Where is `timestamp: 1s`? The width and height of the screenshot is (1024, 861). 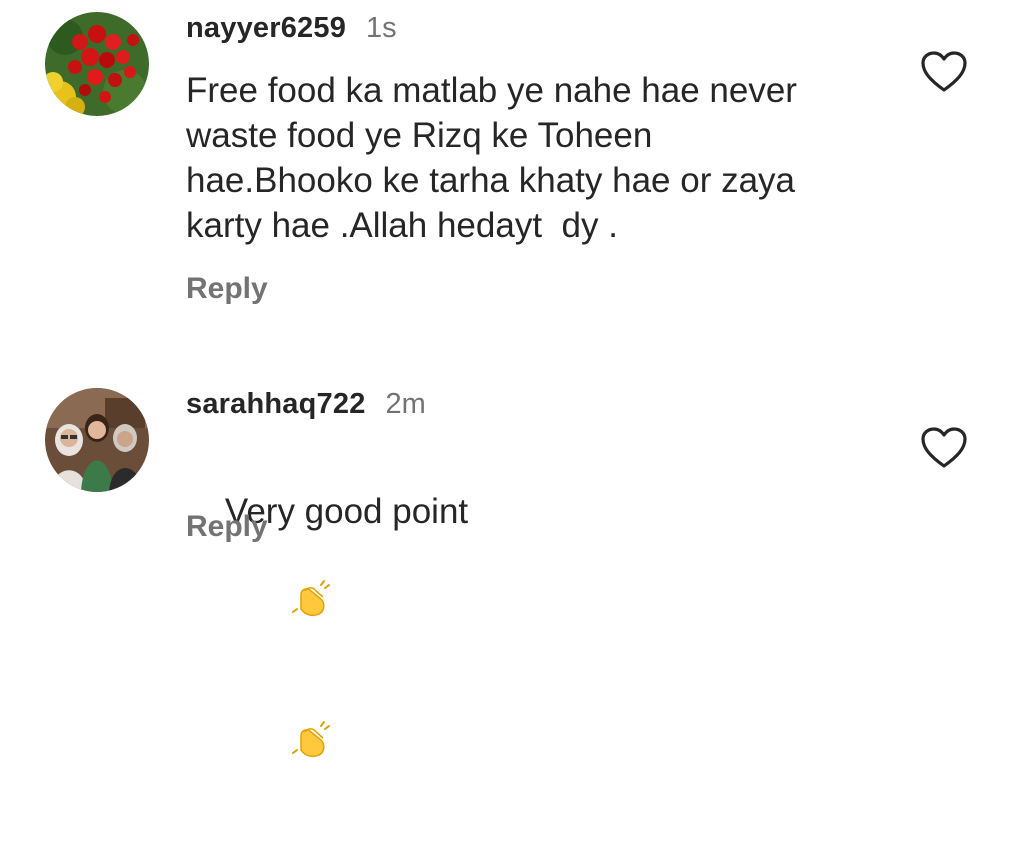
timestamp: 1s is located at coordinates (381, 28).